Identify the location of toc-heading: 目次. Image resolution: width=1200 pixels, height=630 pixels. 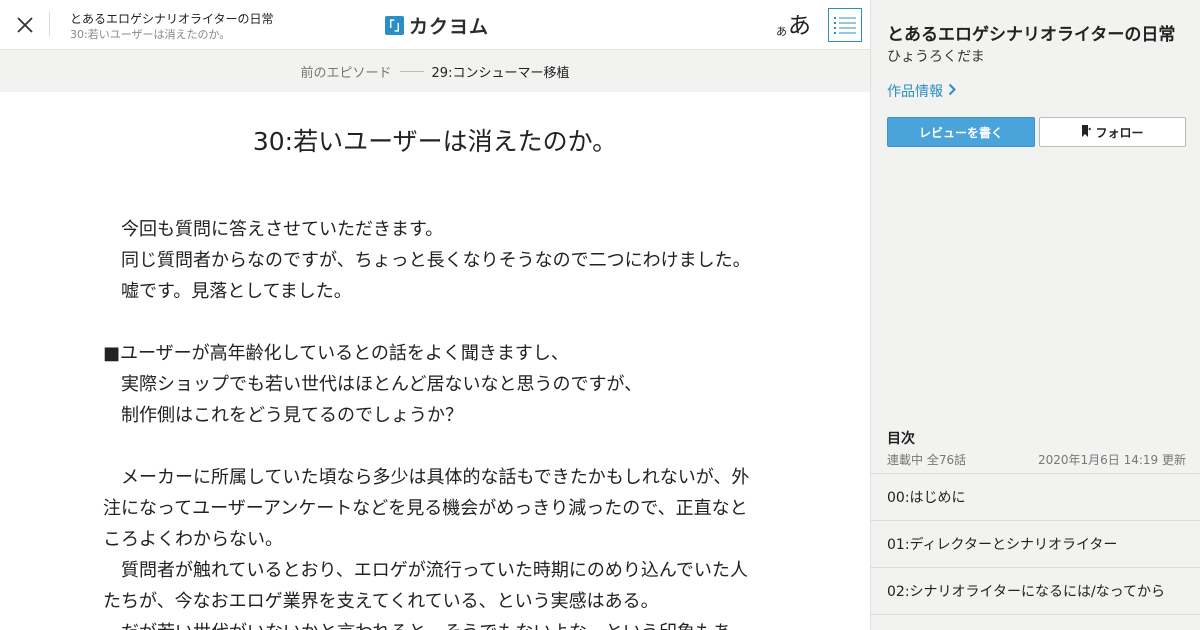
(901, 439).